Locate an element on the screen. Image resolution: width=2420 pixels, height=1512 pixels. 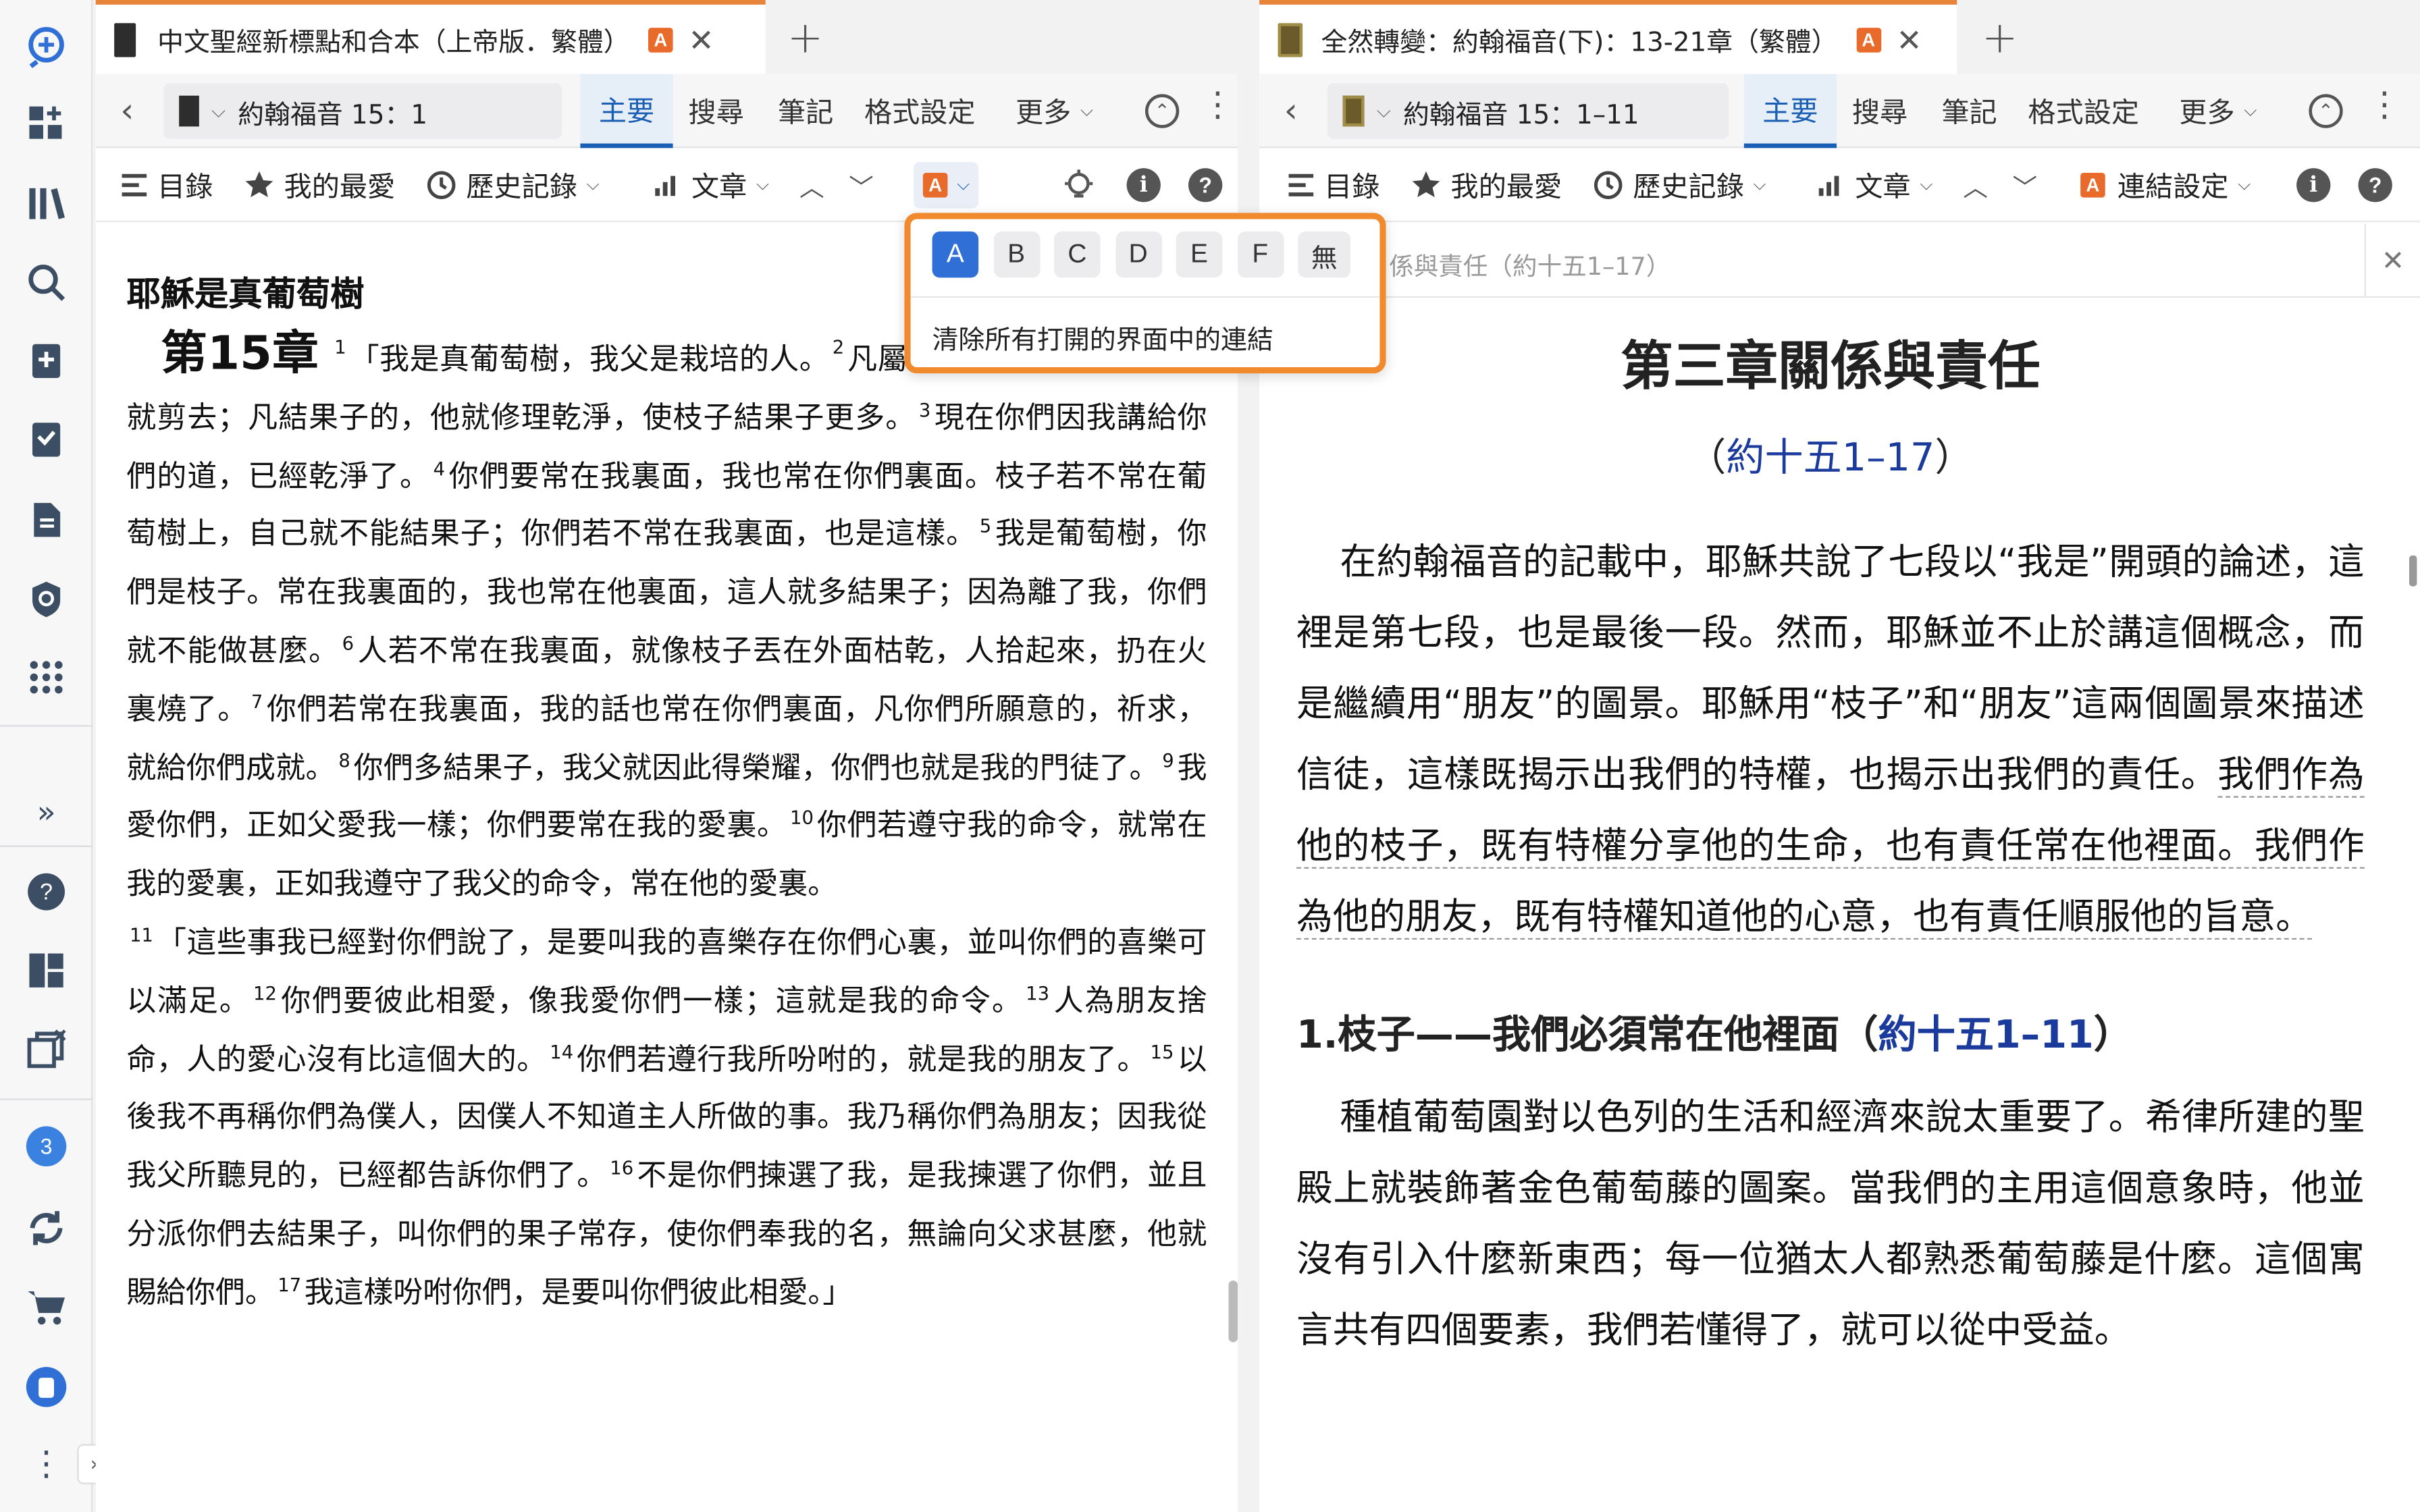
reference-box: ⌵ 約翰福音 15：1–11 is located at coordinates (1528, 111).